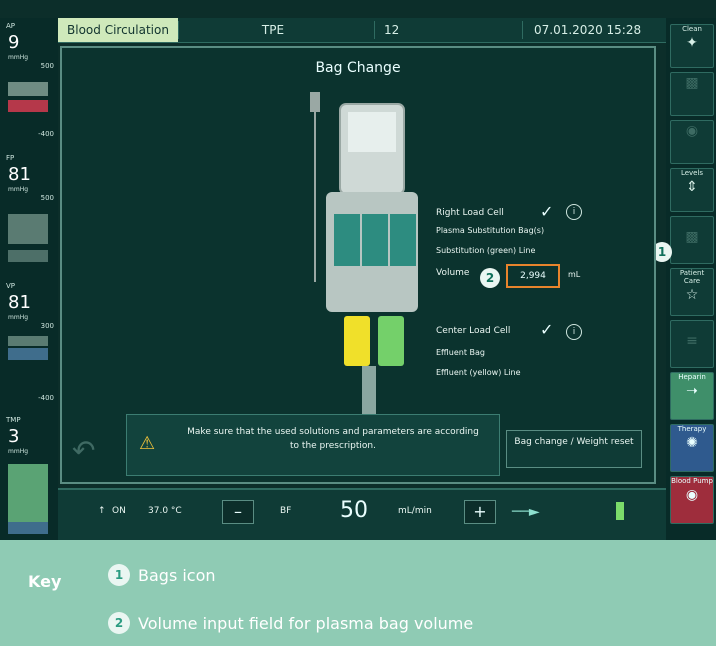 The width and height of the screenshot is (716, 646). I want to click on increase-bf-button: +, so click(480, 512).